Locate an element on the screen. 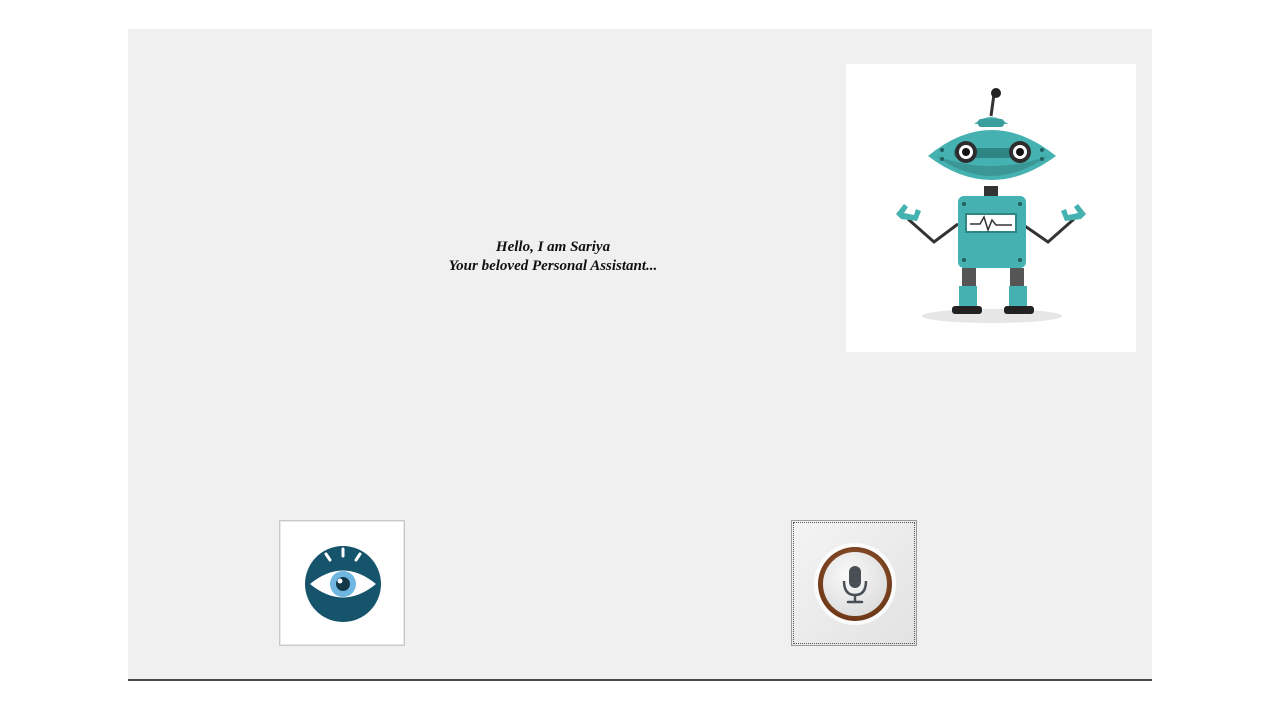 The height and width of the screenshot is (720, 1280). microphone-button is located at coordinates (854, 583).